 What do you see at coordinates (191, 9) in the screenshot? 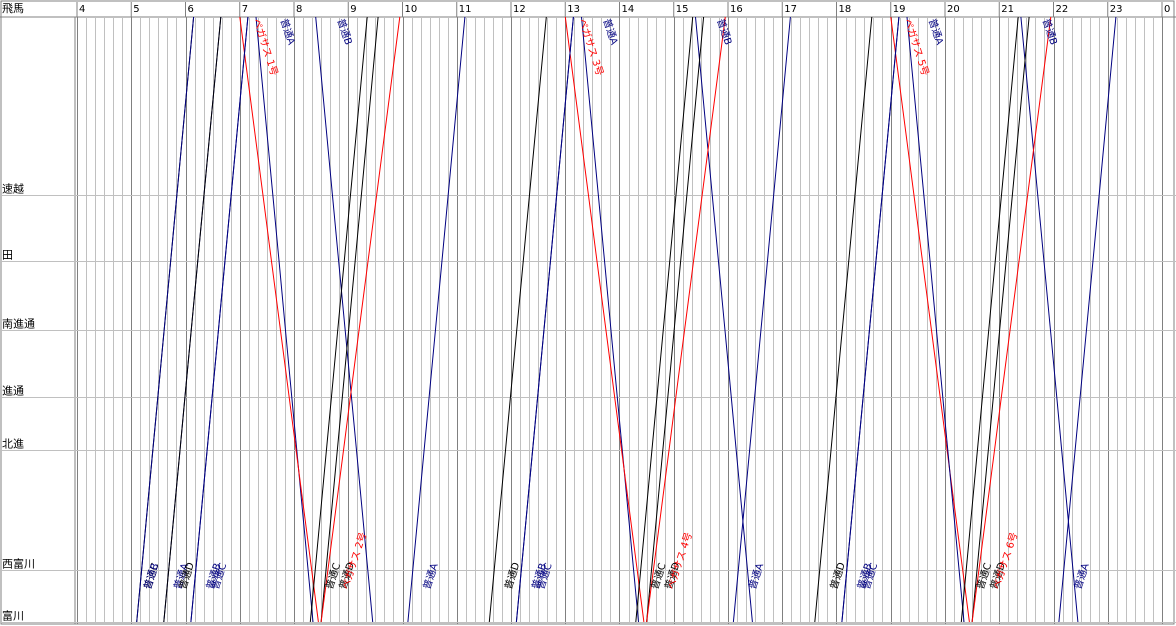
I see `hour-tick-label: 6` at bounding box center [191, 9].